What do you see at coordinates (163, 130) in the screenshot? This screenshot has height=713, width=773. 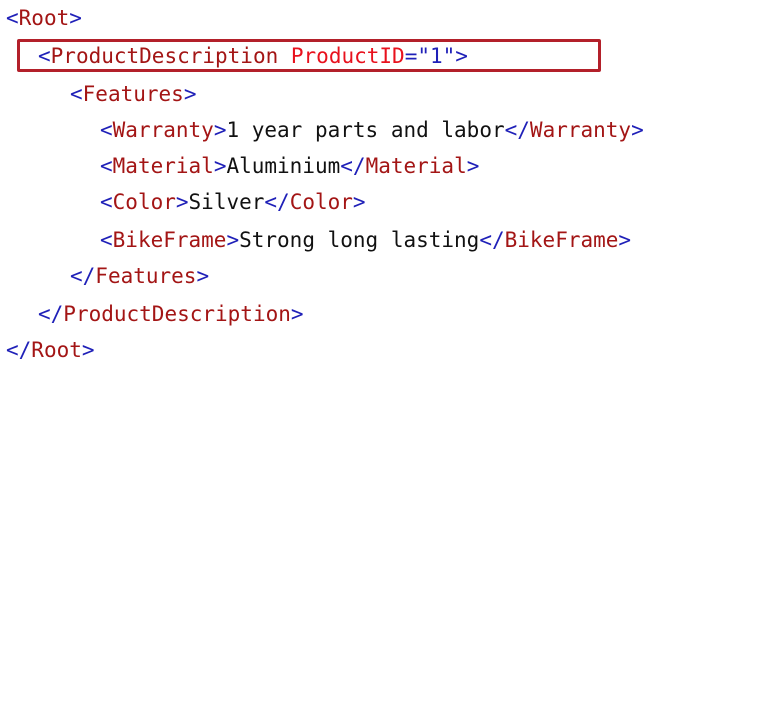 I see `tag-name-warranty: Warranty` at bounding box center [163, 130].